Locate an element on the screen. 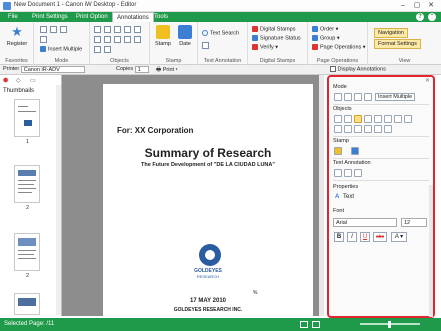  format-settings-button: Format Settings is located at coordinates (397, 44).